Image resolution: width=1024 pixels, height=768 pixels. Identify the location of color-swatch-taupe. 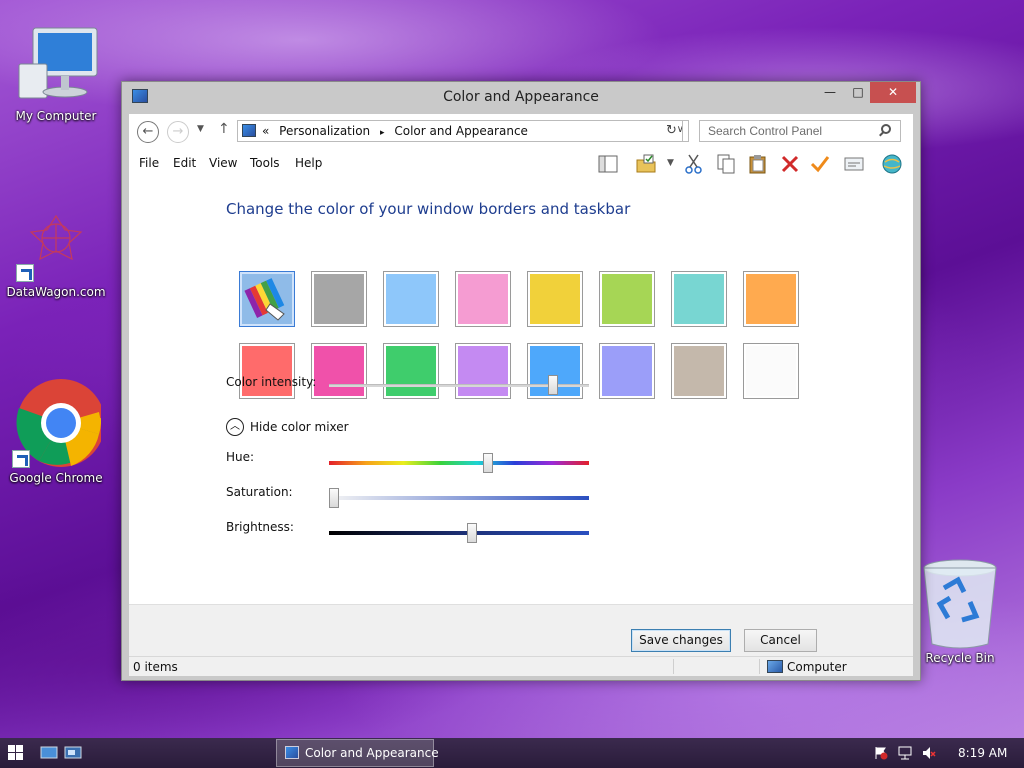
(699, 371).